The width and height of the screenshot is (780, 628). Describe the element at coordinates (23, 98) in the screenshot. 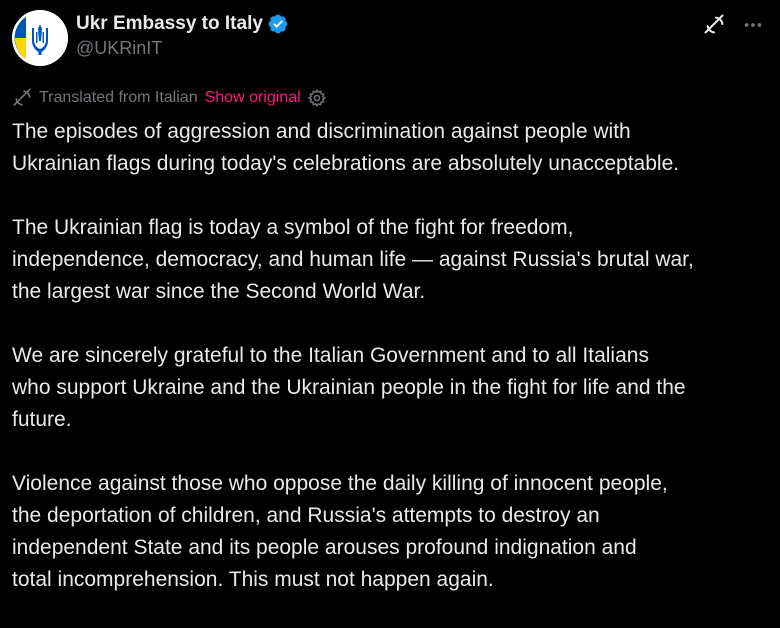

I see `translate-icon` at that location.